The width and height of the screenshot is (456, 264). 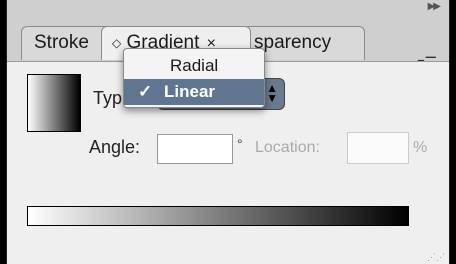 I want to click on tab-transparency-label: sparency, so click(x=293, y=42).